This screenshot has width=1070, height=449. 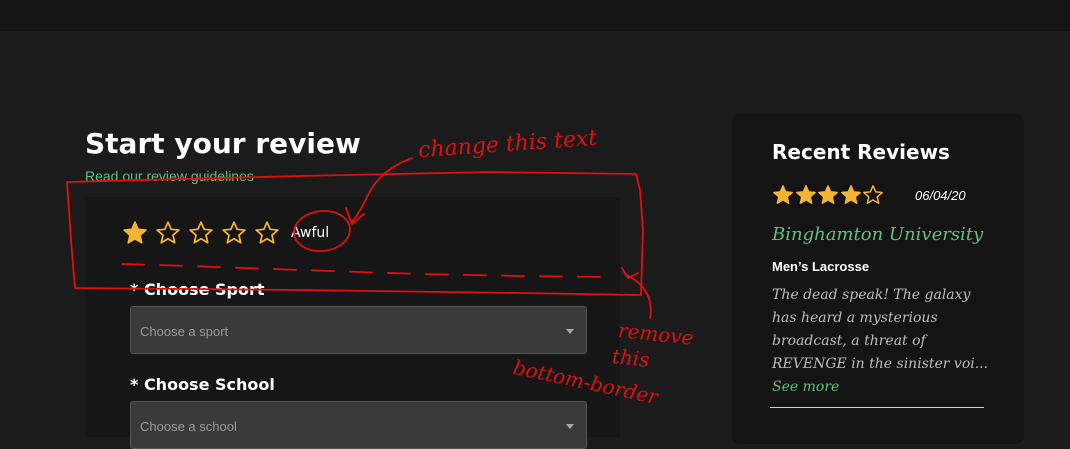 I want to click on review-guidelines-link: Read our review guidelines, so click(x=169, y=176).